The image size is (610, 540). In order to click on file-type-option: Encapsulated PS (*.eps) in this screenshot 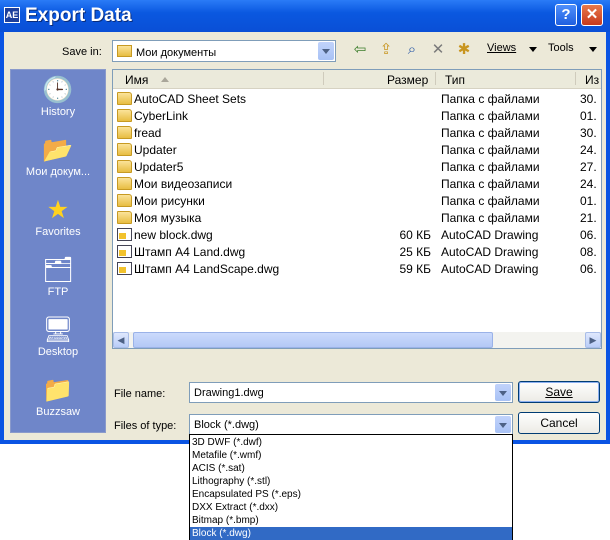, I will do `click(351, 494)`.